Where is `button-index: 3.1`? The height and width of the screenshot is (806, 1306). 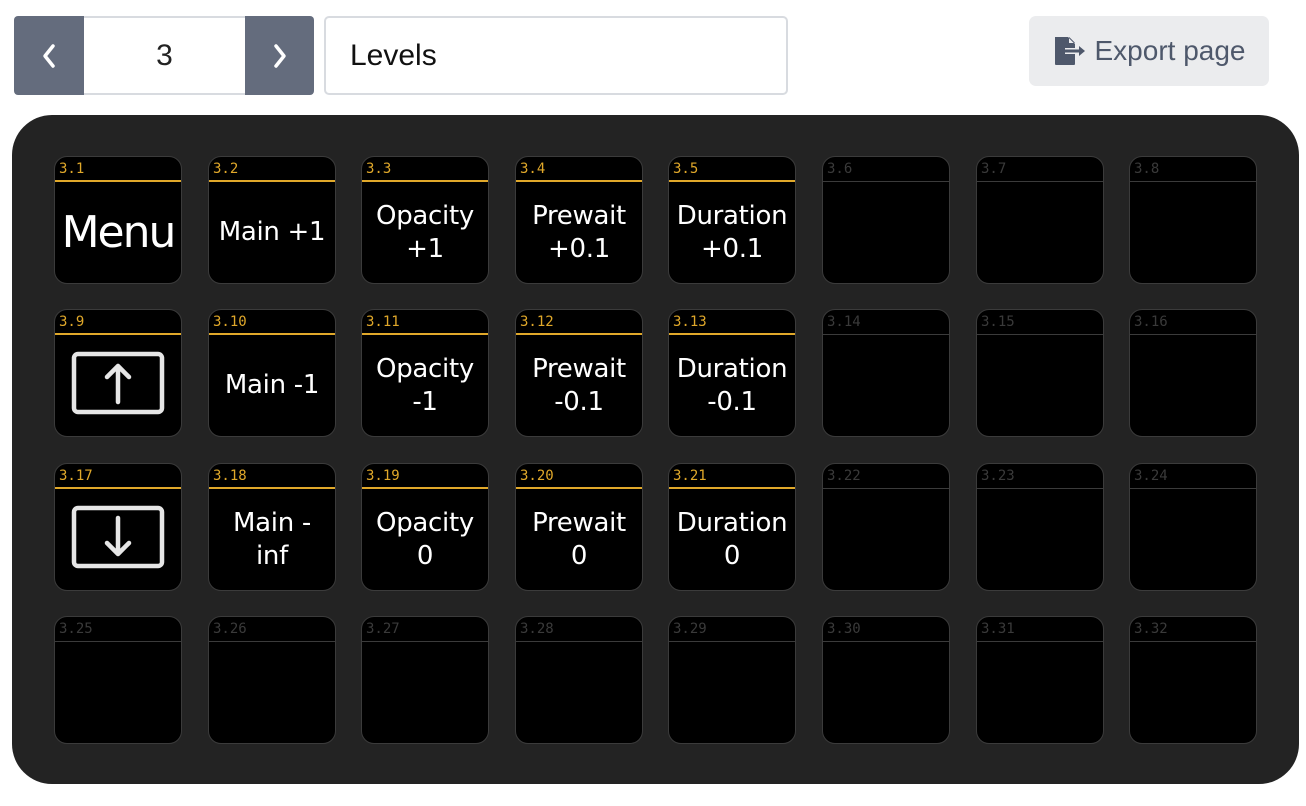 button-index: 3.1 is located at coordinates (72, 169).